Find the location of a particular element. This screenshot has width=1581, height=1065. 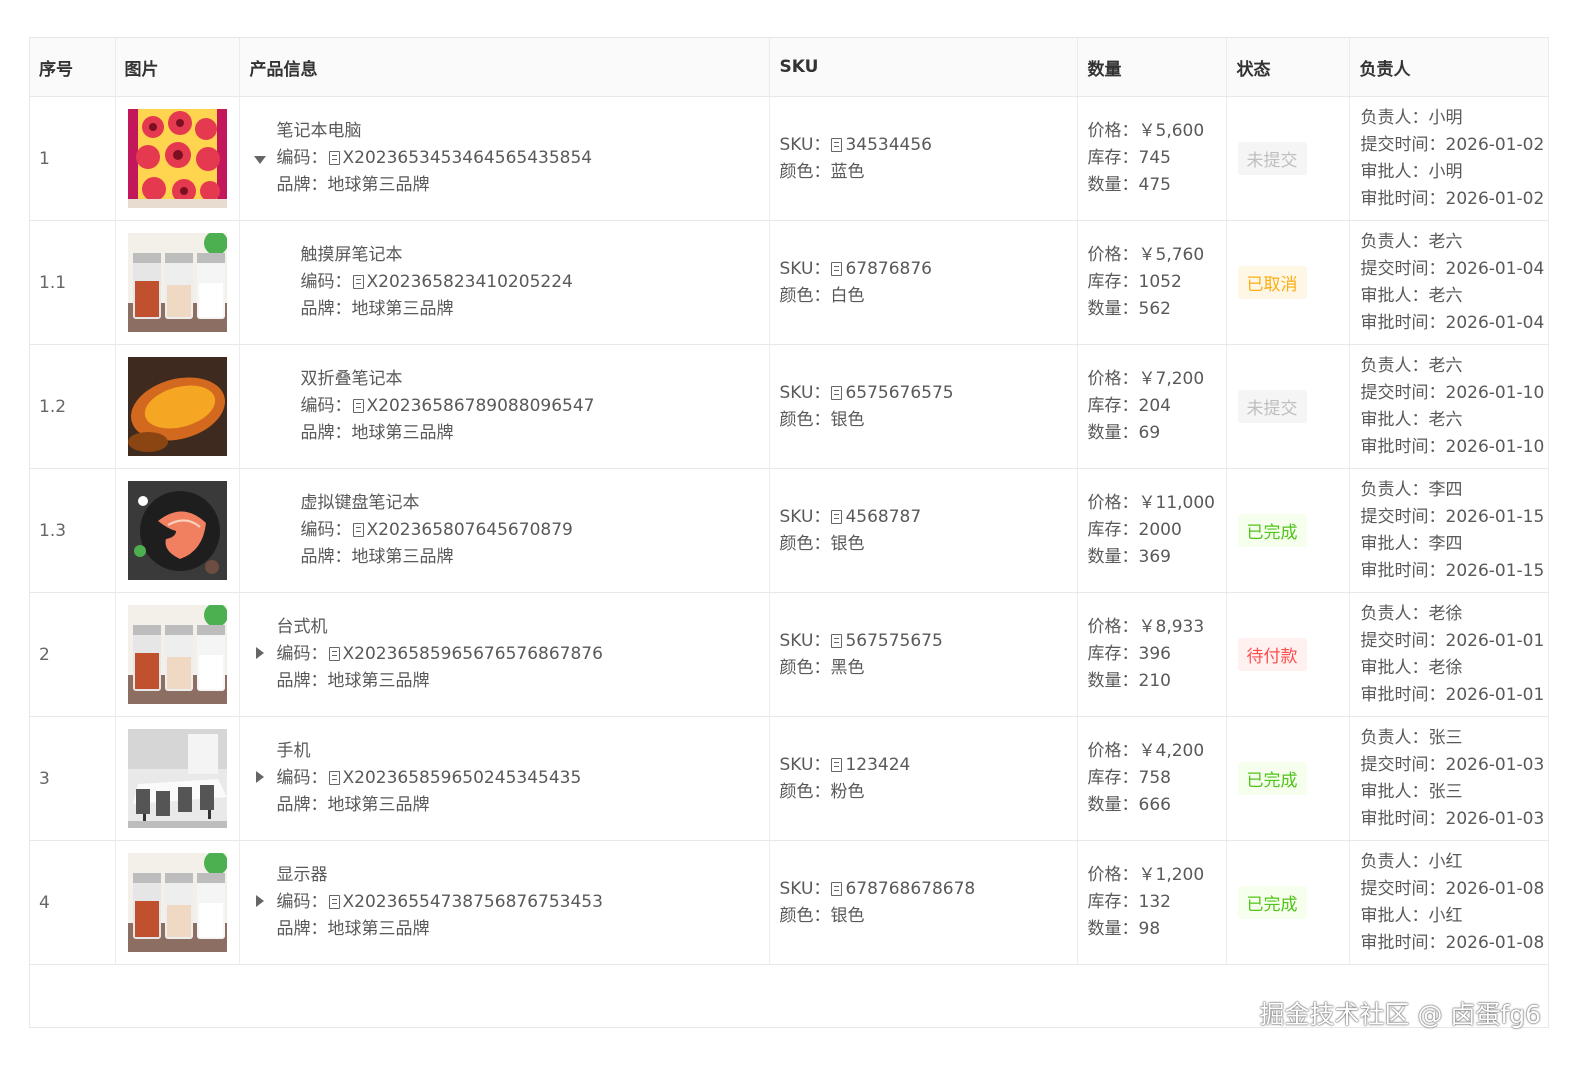

product-name: 显示器 is located at coordinates (302, 875).